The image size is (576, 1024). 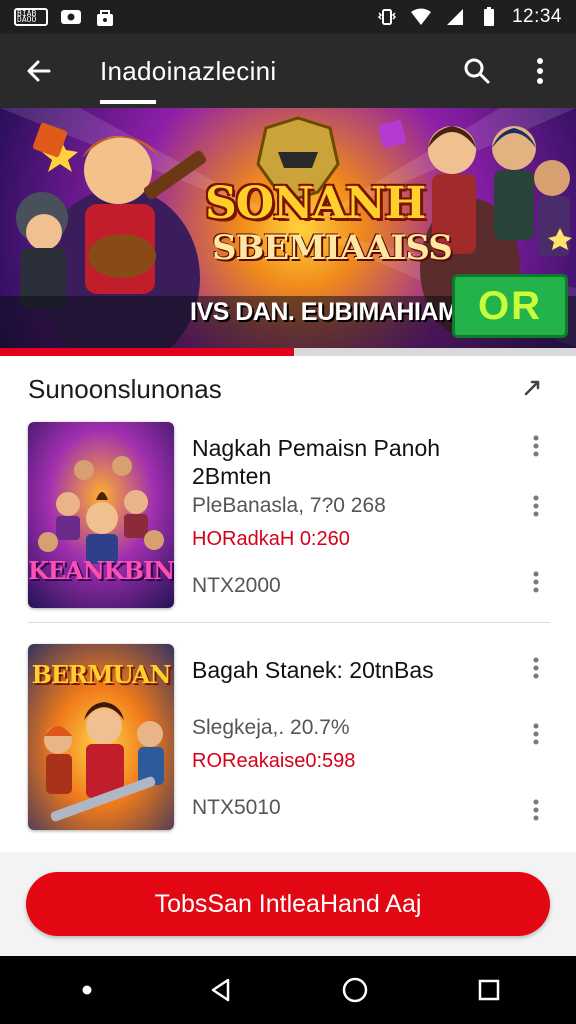 I want to click on refresh-icon, so click(x=532, y=388).